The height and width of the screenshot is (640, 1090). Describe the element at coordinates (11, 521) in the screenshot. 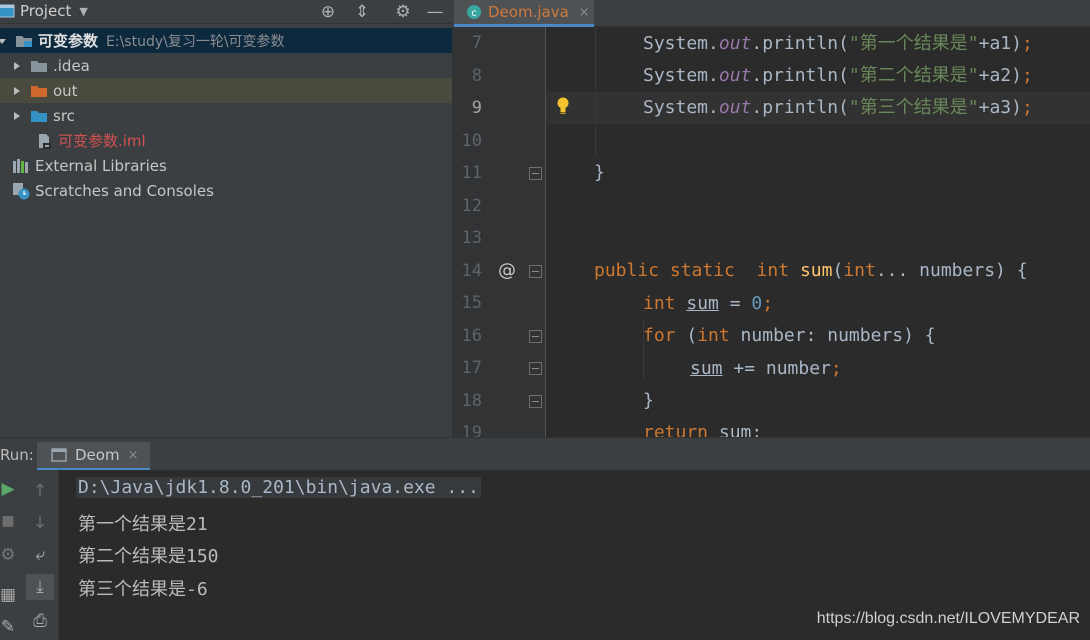

I see `stop-icon: ■` at that location.